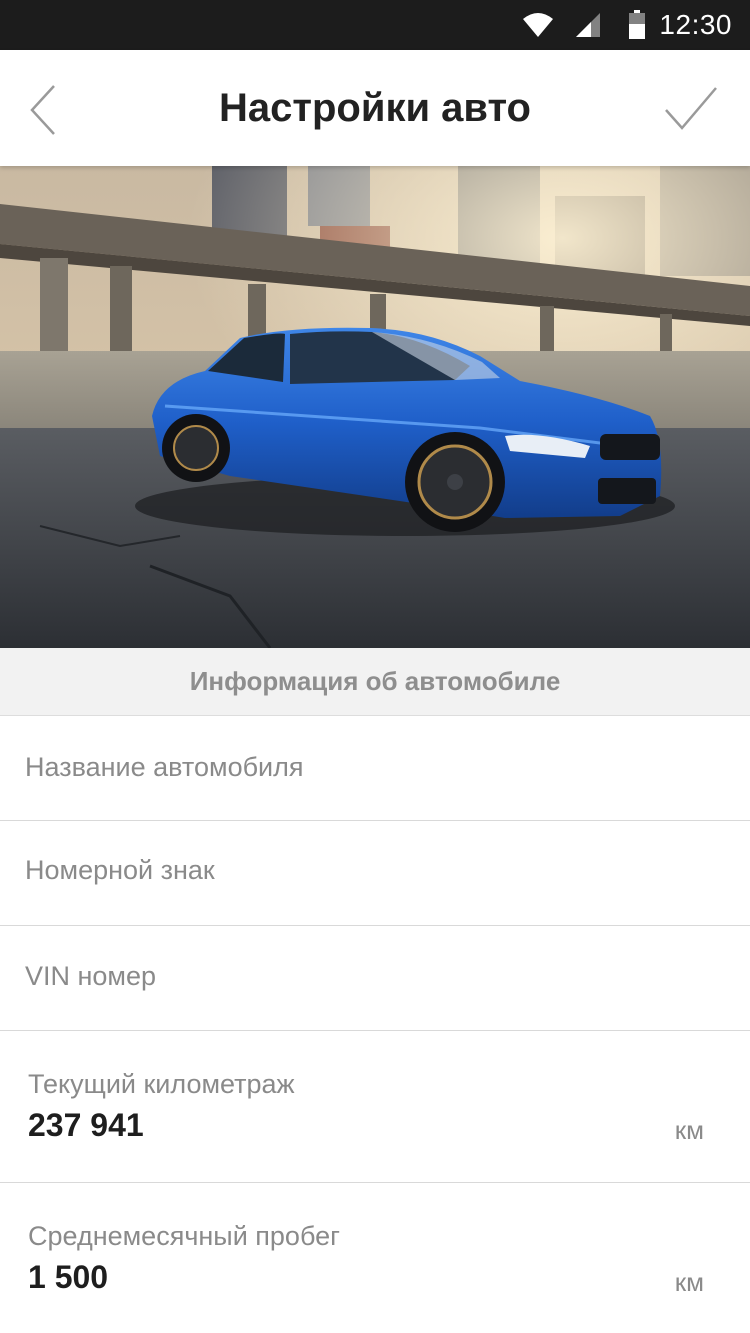 The image size is (750, 1333). What do you see at coordinates (120, 870) in the screenshot?
I see `license-plate-placeholder: Номерной знак` at bounding box center [120, 870].